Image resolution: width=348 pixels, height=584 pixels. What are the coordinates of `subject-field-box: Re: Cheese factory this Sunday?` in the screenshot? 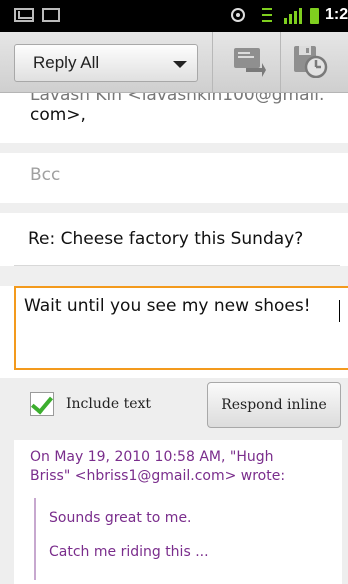 It's located at (177, 239).